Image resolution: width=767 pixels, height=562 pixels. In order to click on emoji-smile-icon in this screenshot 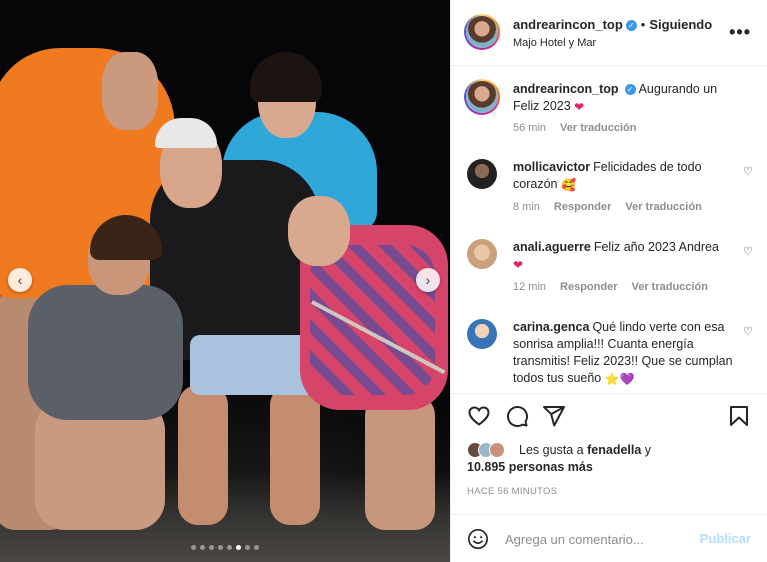, I will do `click(478, 539)`.